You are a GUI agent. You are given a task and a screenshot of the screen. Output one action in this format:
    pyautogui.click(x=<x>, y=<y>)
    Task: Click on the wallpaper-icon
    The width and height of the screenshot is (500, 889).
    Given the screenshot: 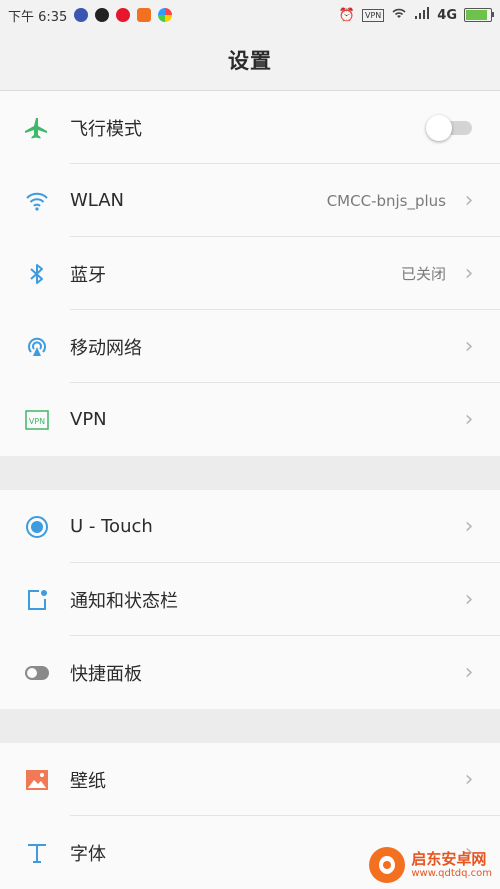 What is the action you would take?
    pyautogui.click(x=37, y=780)
    